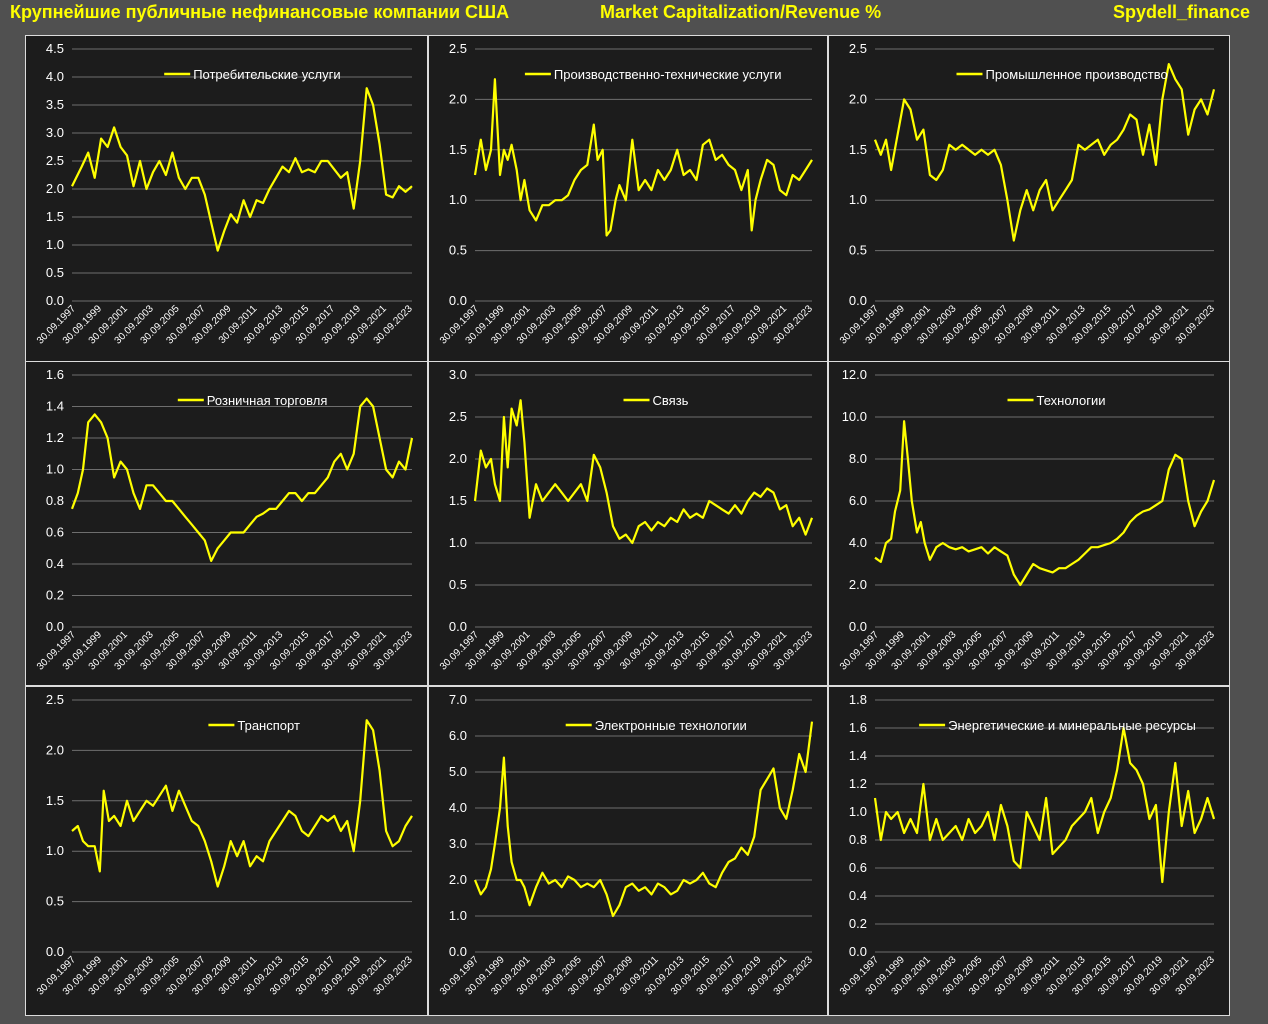 This screenshot has height=1024, width=1268. Describe the element at coordinates (55, 104) in the screenshot. I see `y-tick-label: 3.5` at that location.